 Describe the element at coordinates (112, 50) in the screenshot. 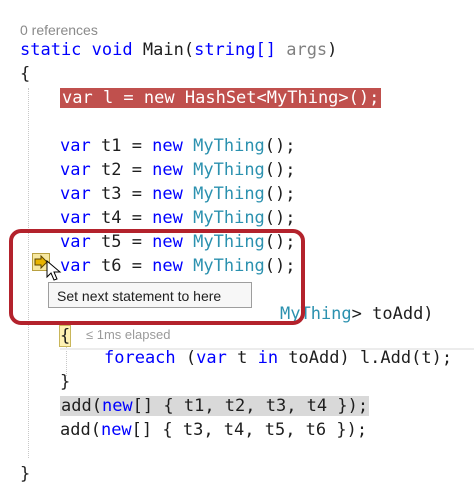

I see `keyword-void: void` at that location.